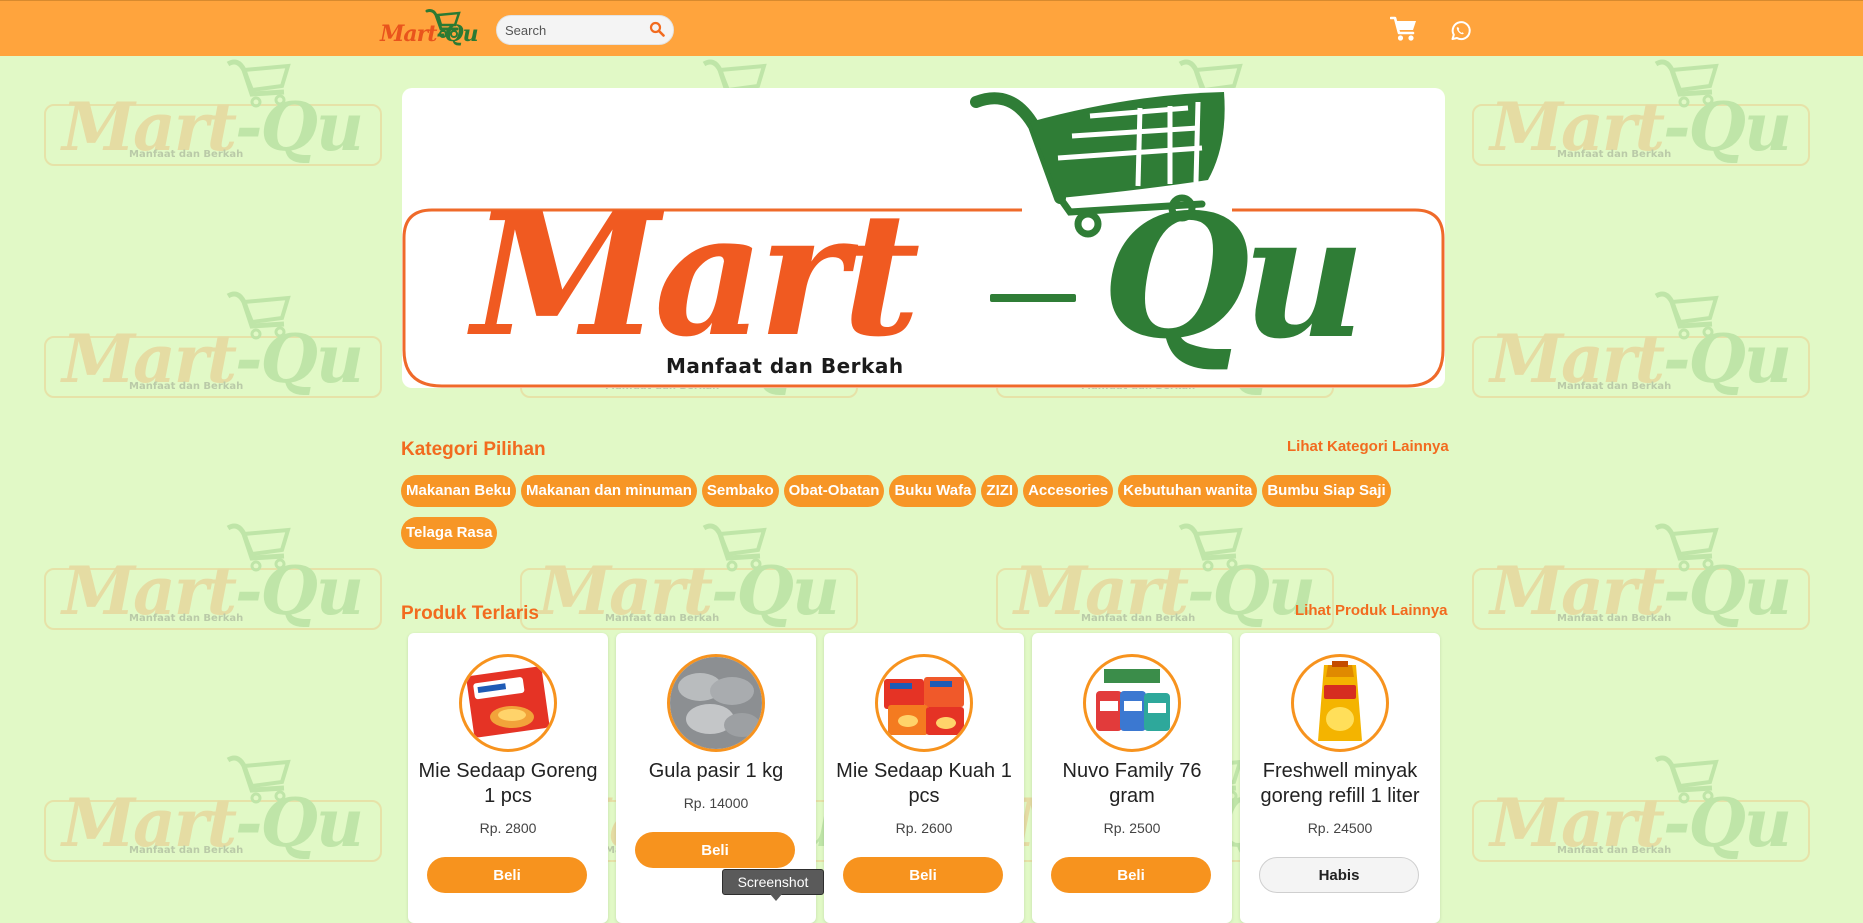 Image resolution: width=1863 pixels, height=923 pixels. I want to click on category-pill: ZIZI, so click(1000, 491).